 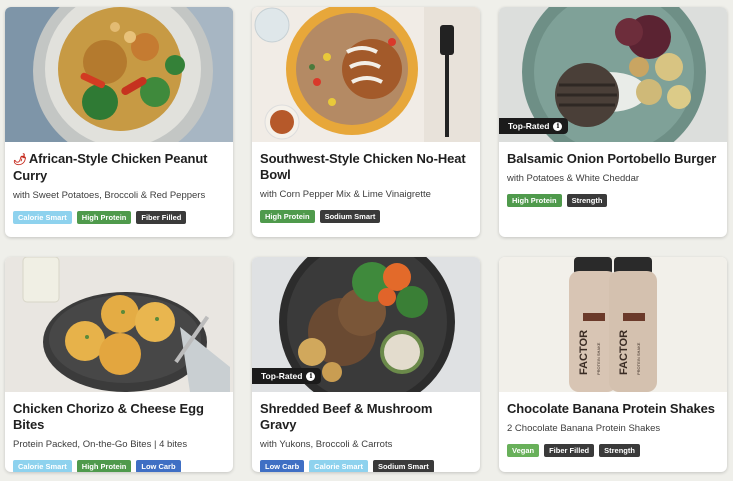 What do you see at coordinates (119, 167) in the screenshot?
I see `meal-title: 🌶 African-Style Chicken Peanut Curry` at bounding box center [119, 167].